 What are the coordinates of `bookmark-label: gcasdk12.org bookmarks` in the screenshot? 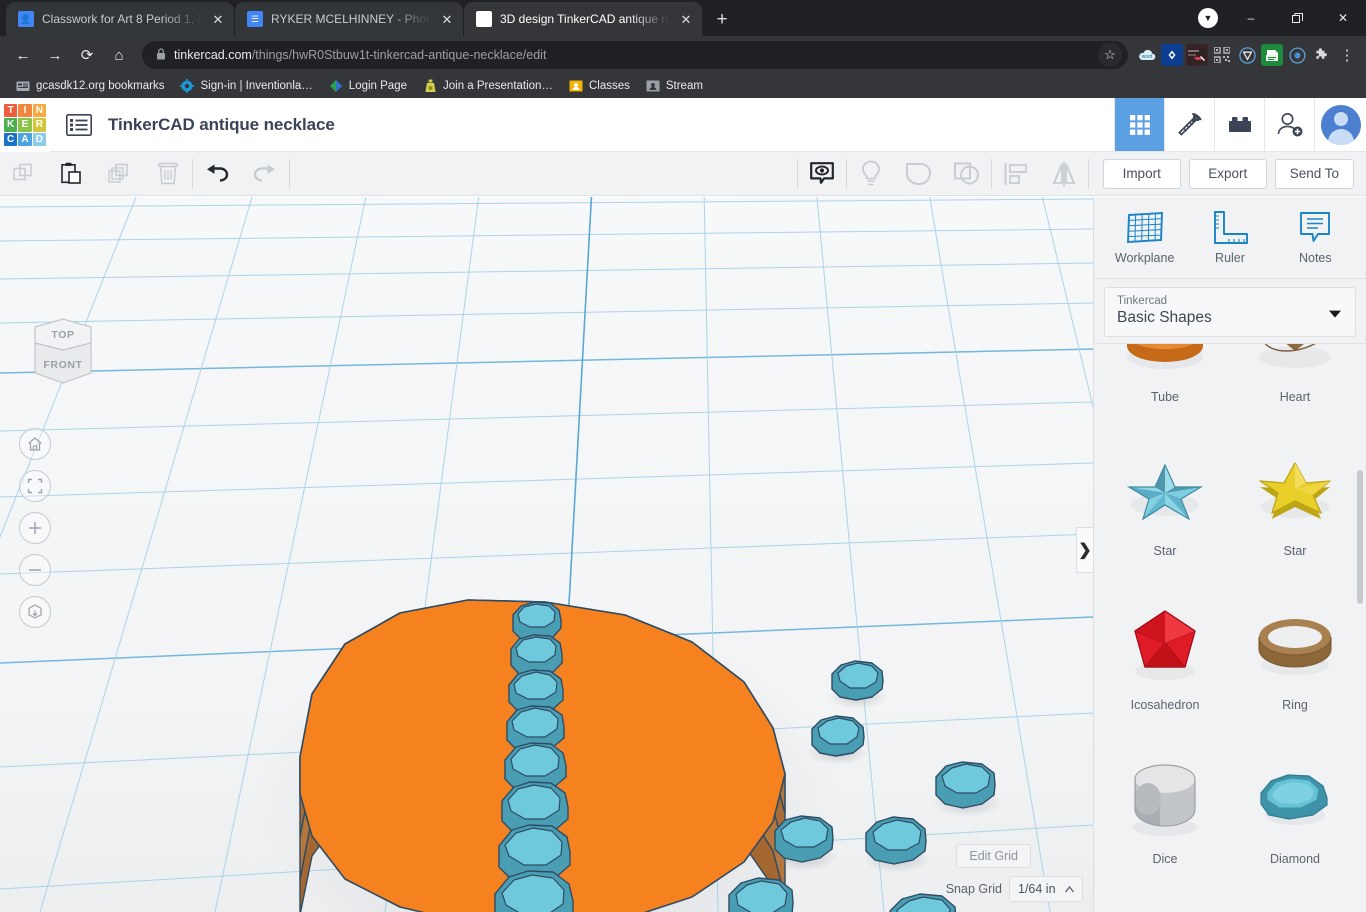 It's located at (100, 86).